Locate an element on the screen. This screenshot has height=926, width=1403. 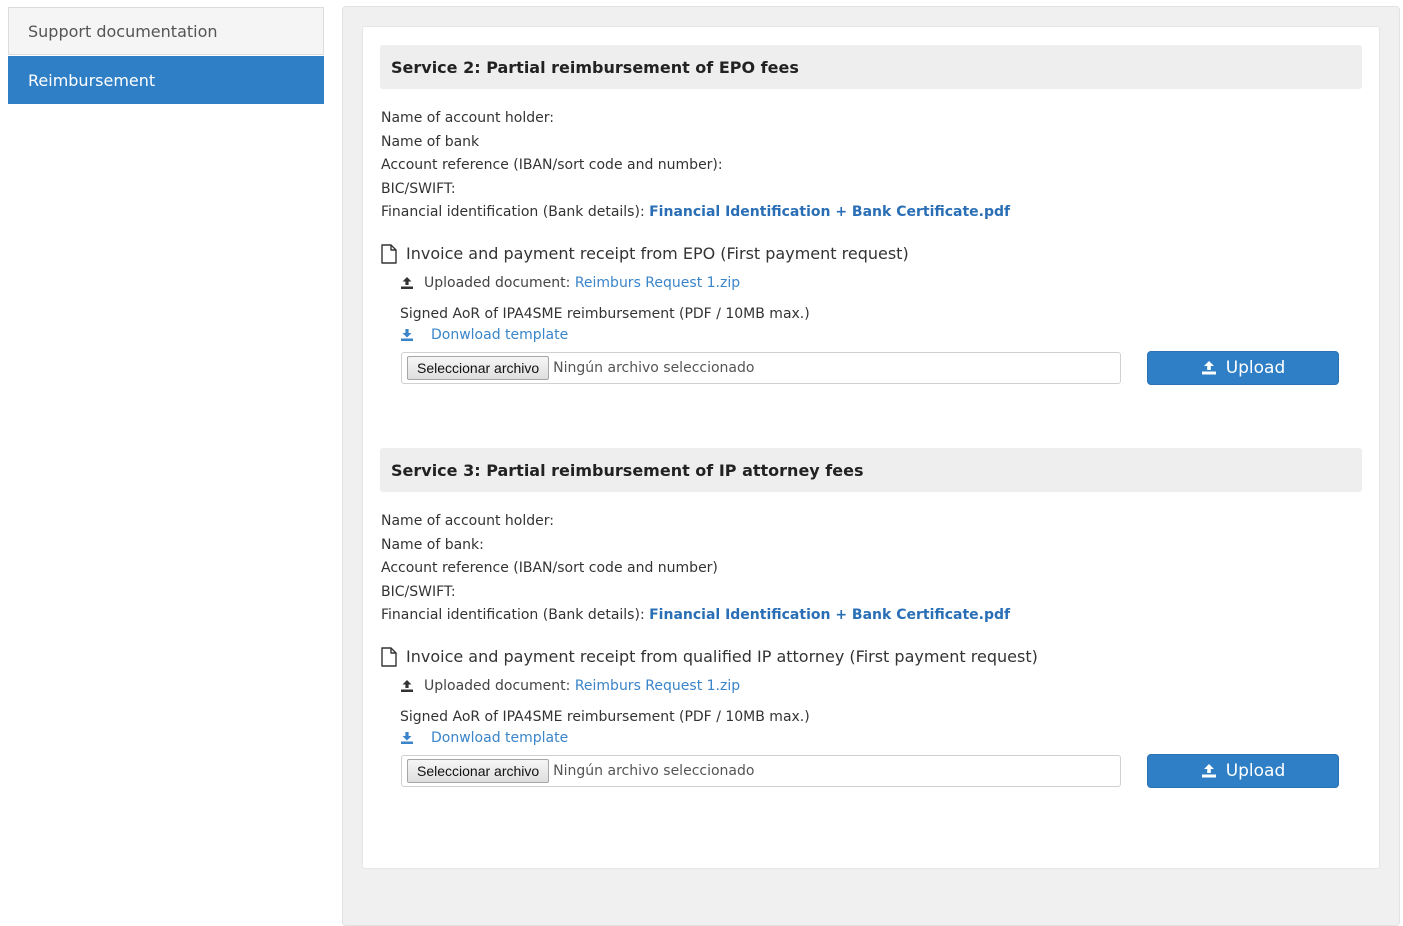
bank-name-row: Name of bank is located at coordinates (871, 143).